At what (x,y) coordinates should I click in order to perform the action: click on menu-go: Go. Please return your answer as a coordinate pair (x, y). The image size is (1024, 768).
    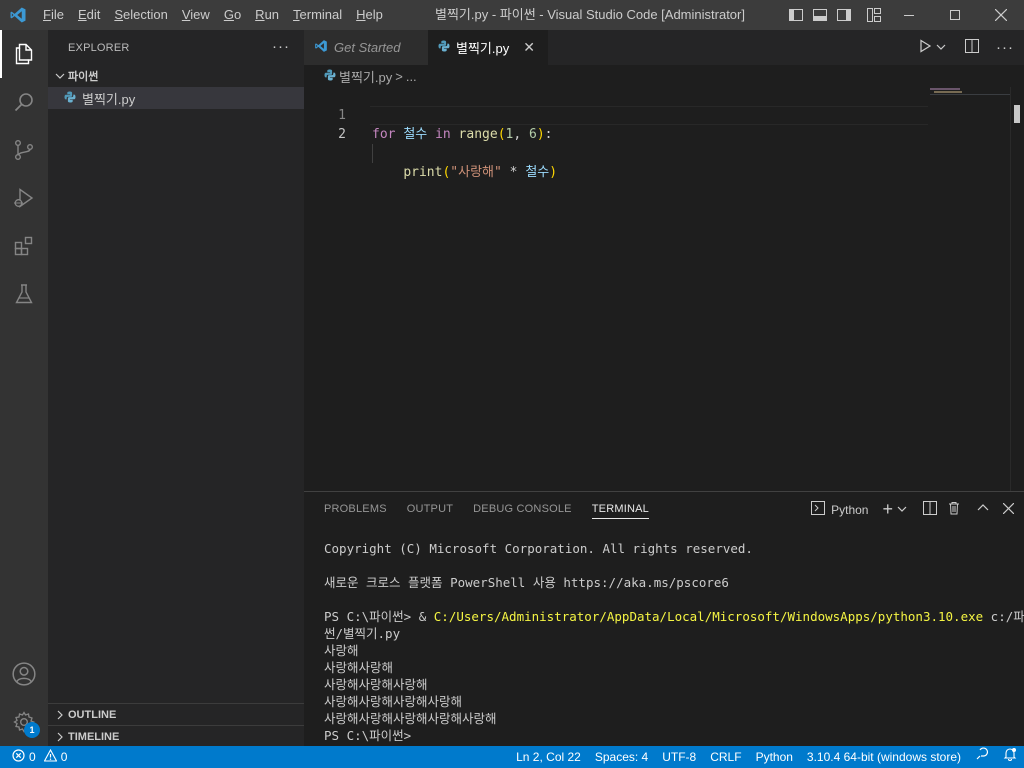
    Looking at the image, I should click on (232, 15).